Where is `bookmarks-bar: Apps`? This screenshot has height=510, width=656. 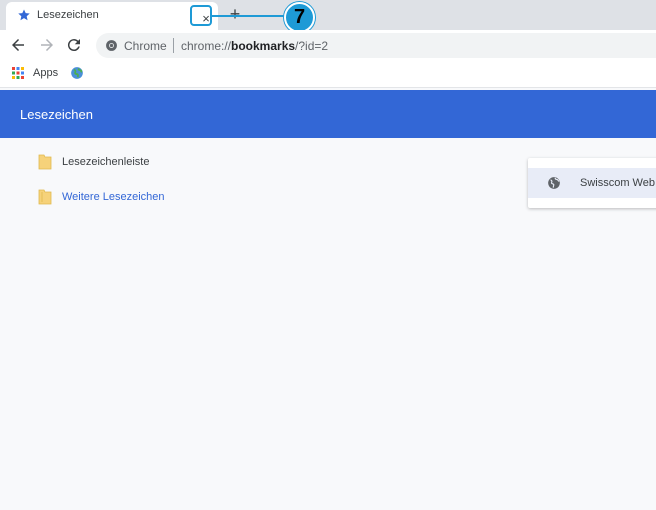
bookmarks-bar: Apps is located at coordinates (328, 74).